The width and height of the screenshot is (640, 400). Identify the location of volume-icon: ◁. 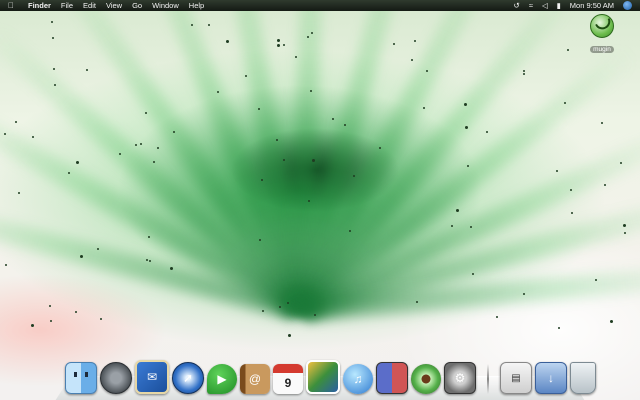
(545, 5).